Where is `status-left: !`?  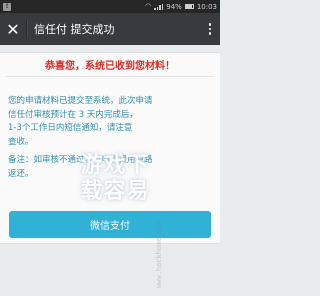 status-left: ! is located at coordinates (7, 6).